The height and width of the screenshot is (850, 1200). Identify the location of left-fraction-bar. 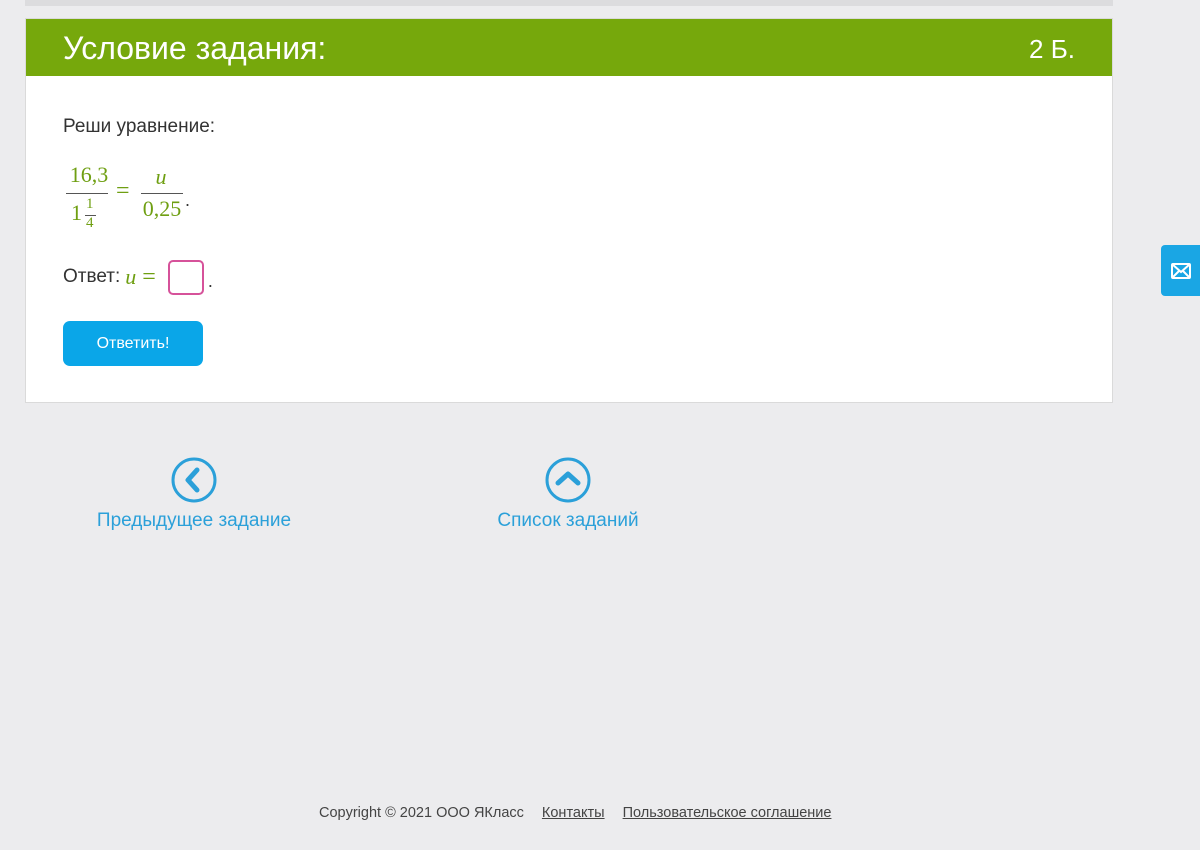
(87, 193).